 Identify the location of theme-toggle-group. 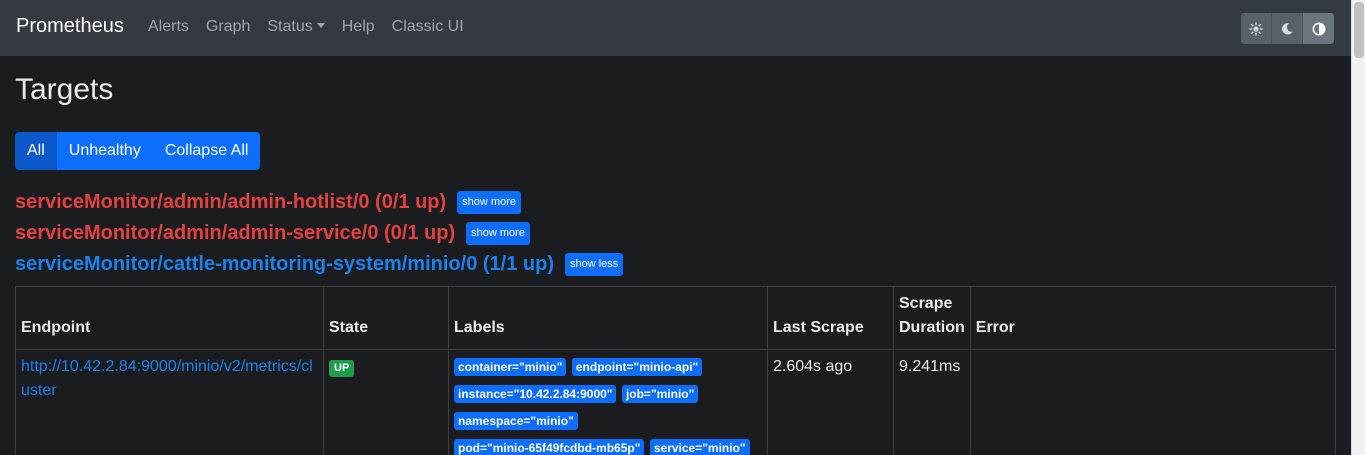
(1287, 28).